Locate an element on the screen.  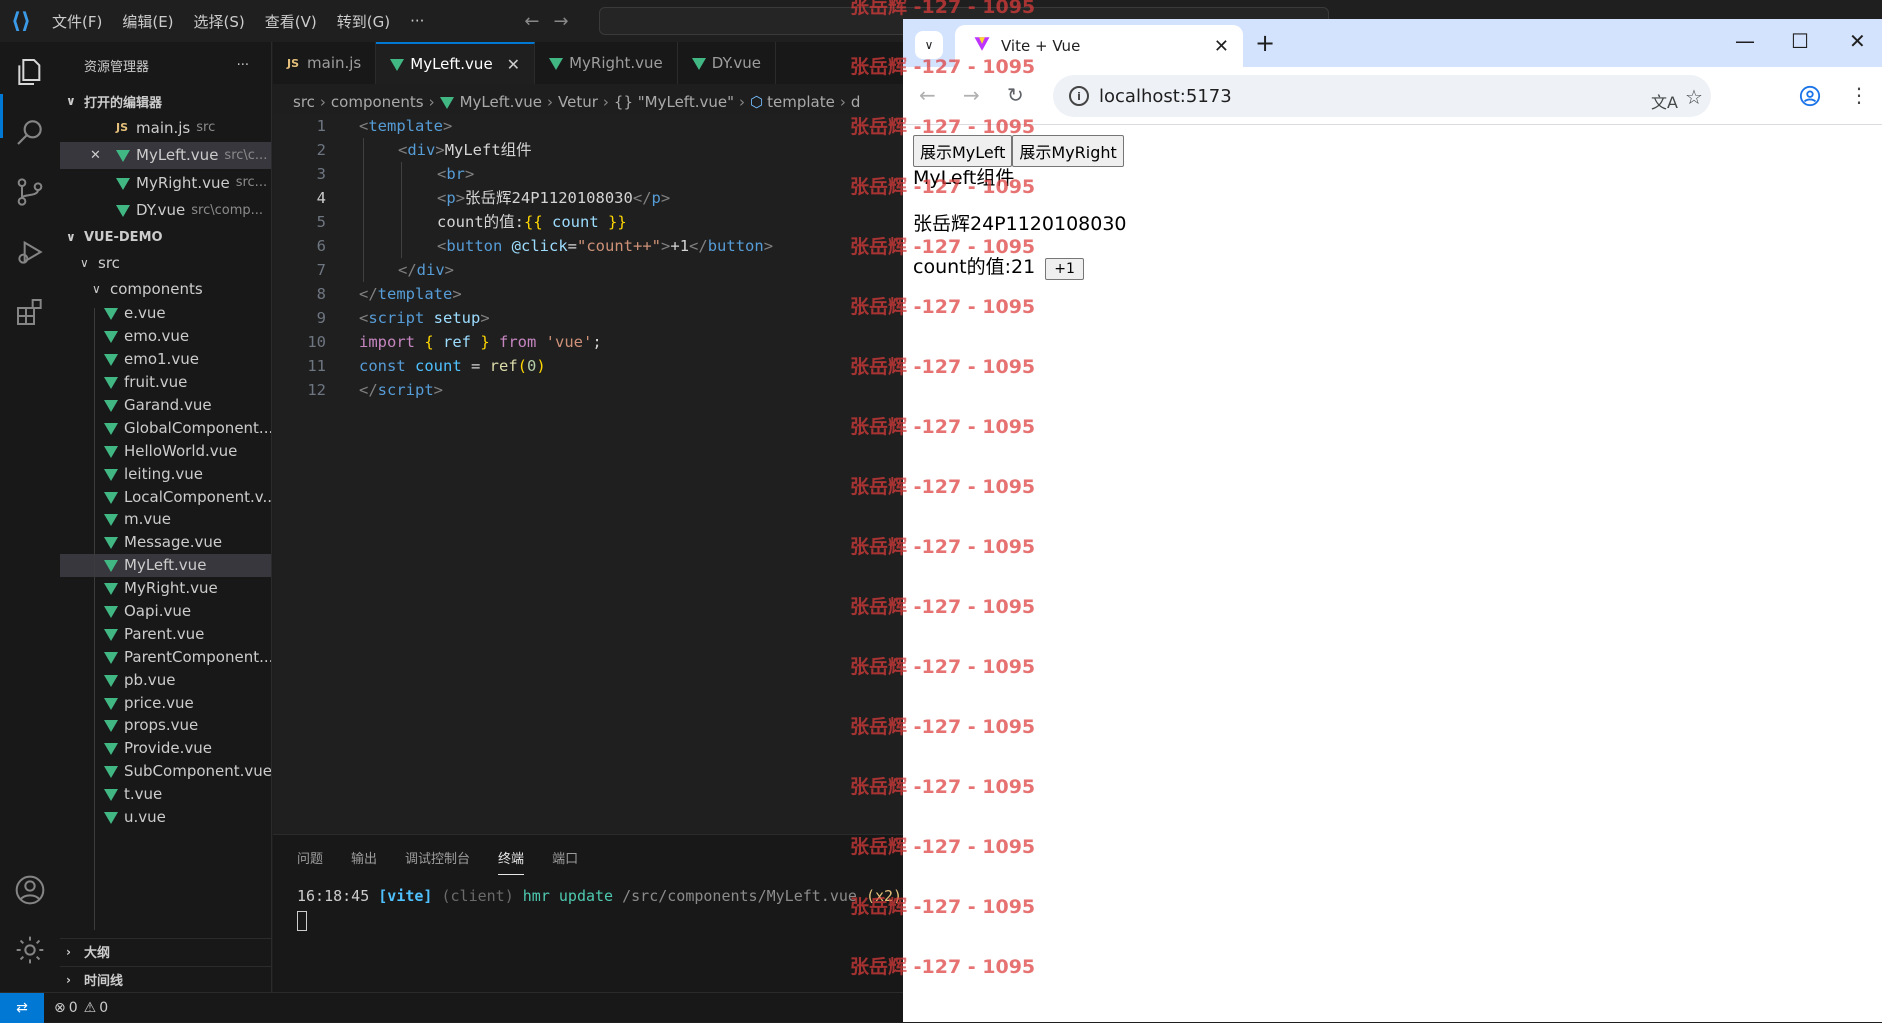
panel-tab-output: 输出 is located at coordinates (364, 857).